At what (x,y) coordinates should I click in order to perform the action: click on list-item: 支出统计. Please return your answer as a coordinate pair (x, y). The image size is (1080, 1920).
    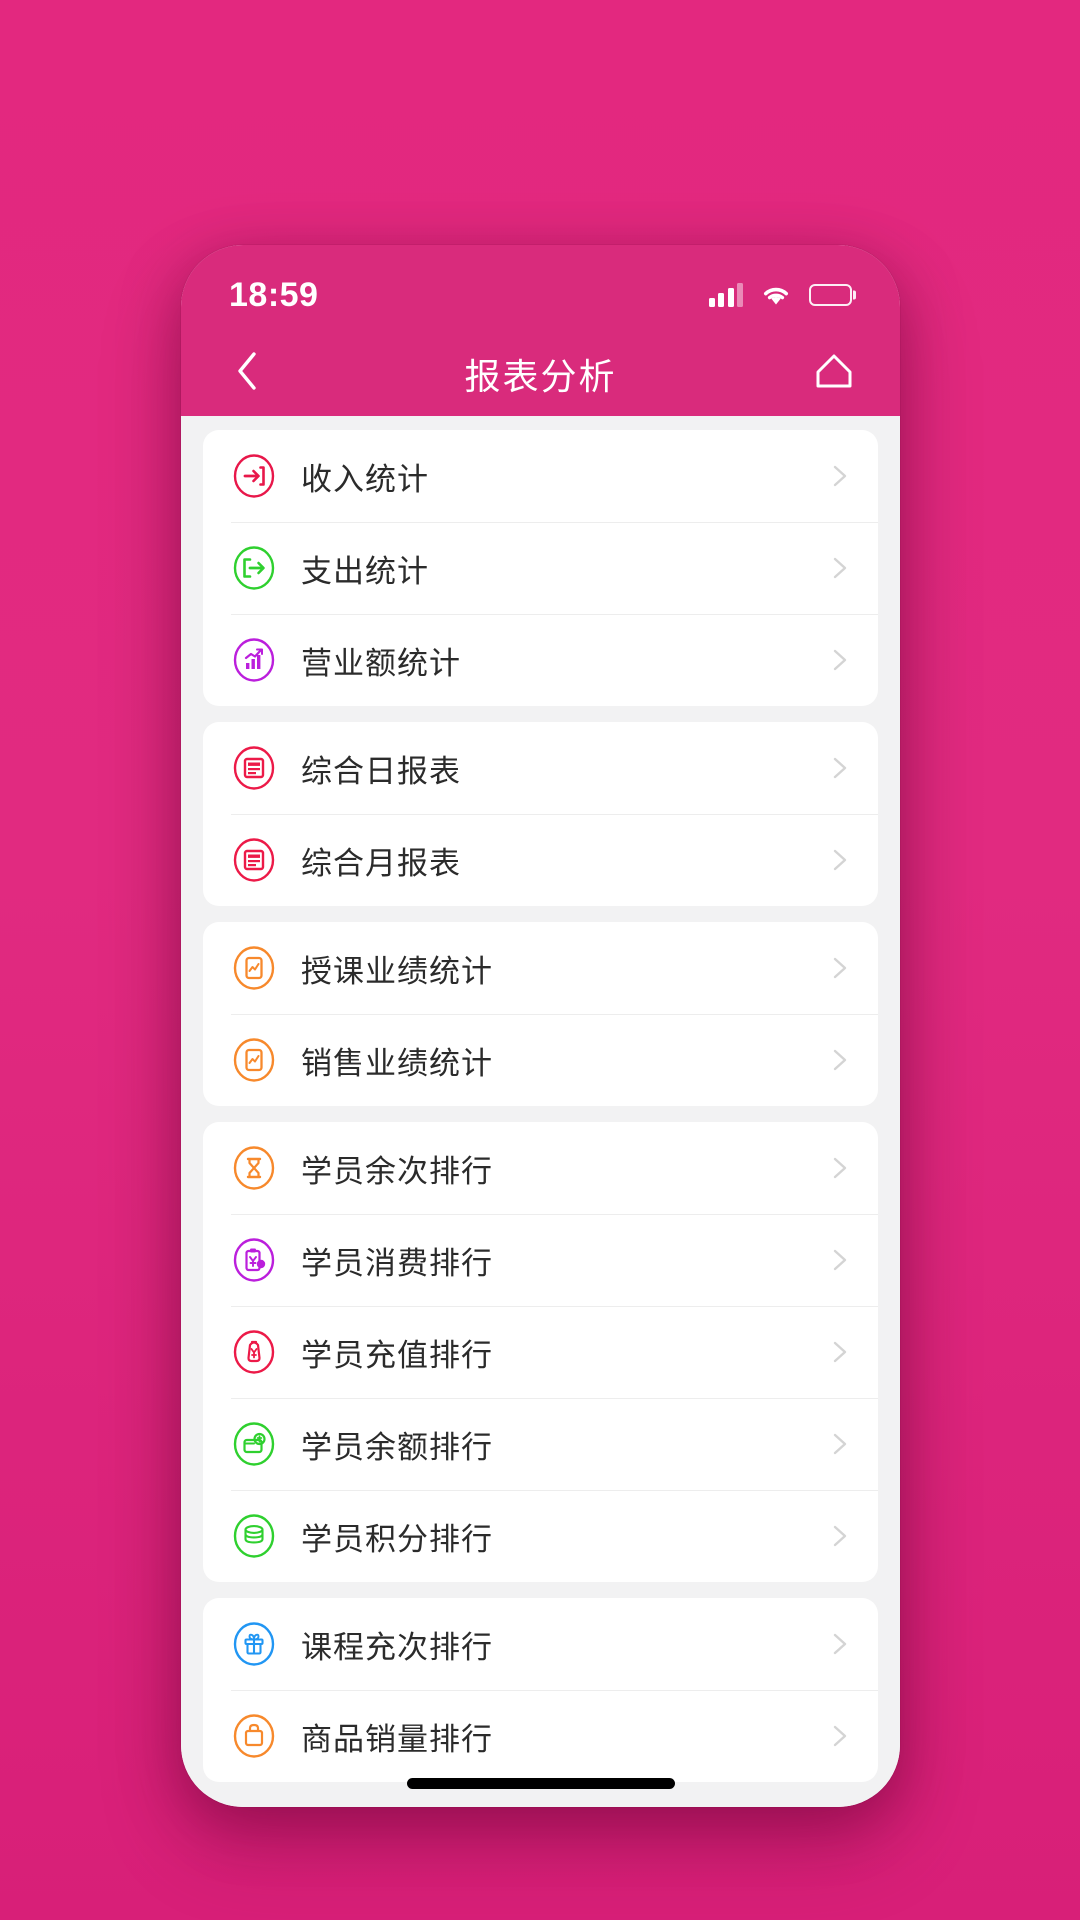
    Looking at the image, I should click on (540, 568).